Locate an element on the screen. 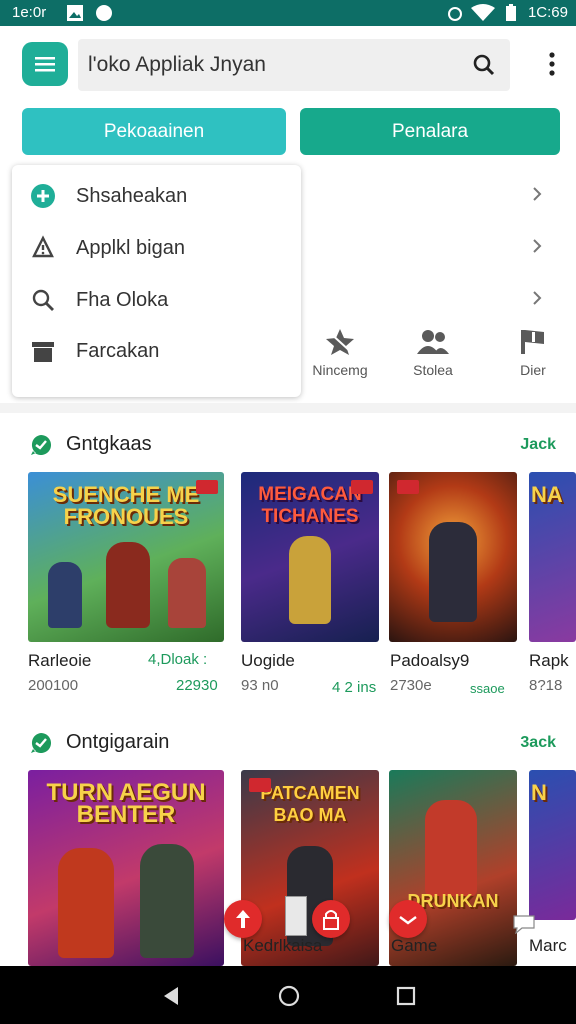  cover-art-title: N is located at coordinates (539, 792).